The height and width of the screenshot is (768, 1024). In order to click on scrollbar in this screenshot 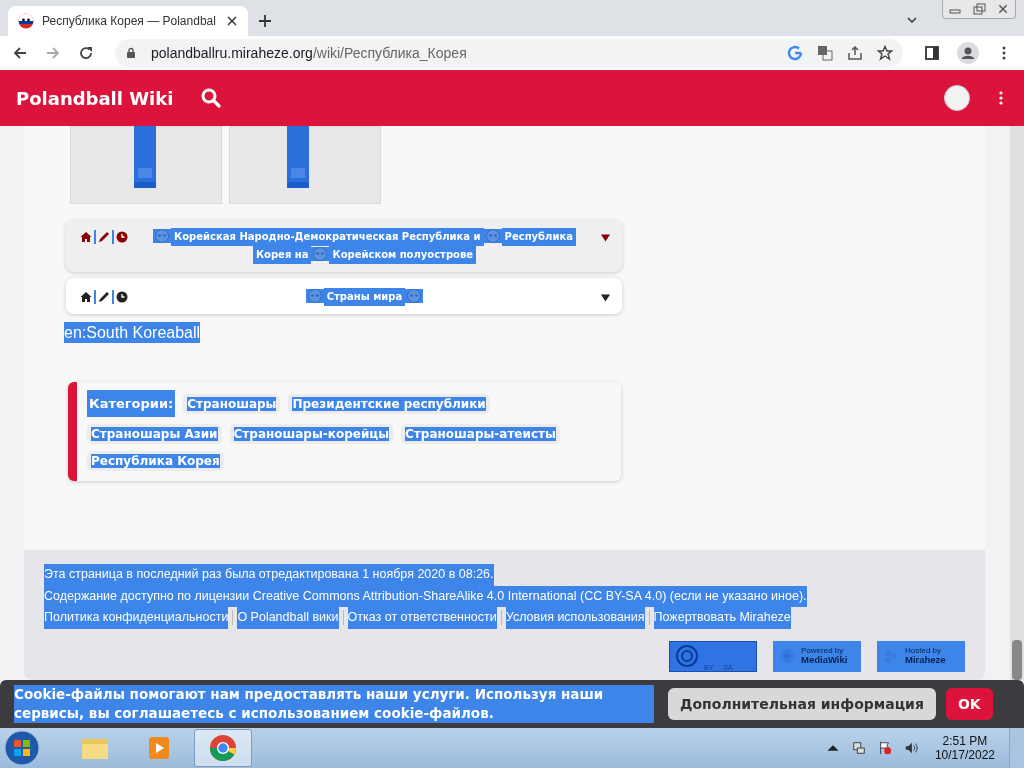, I will do `click(1017, 403)`.